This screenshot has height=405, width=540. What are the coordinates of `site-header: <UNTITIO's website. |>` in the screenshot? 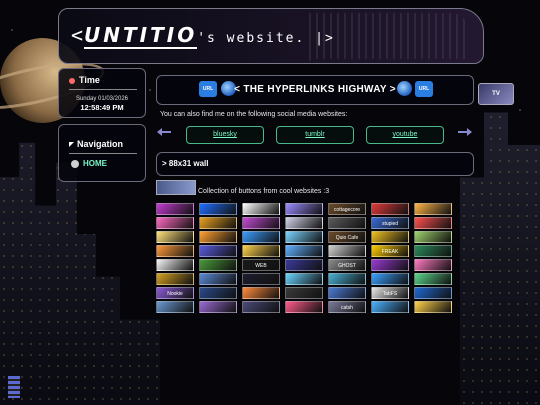 It's located at (271, 36).